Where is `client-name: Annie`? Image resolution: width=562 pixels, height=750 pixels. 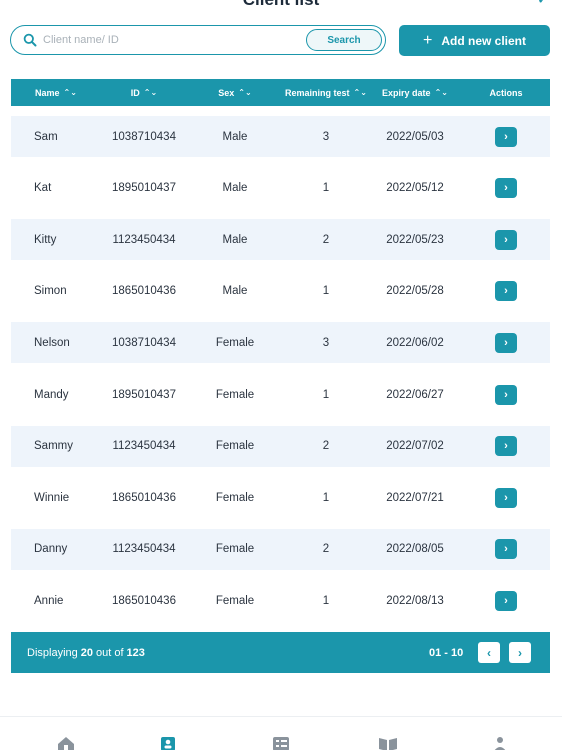 client-name: Annie is located at coordinates (49, 600).